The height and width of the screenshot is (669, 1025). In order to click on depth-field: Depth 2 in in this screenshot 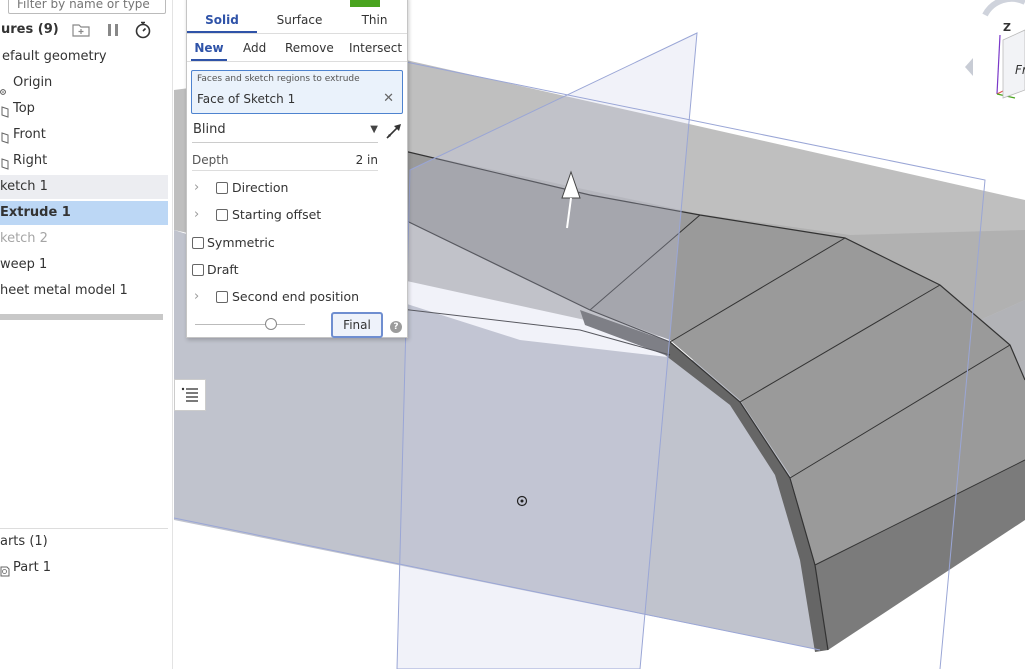, I will do `click(285, 160)`.